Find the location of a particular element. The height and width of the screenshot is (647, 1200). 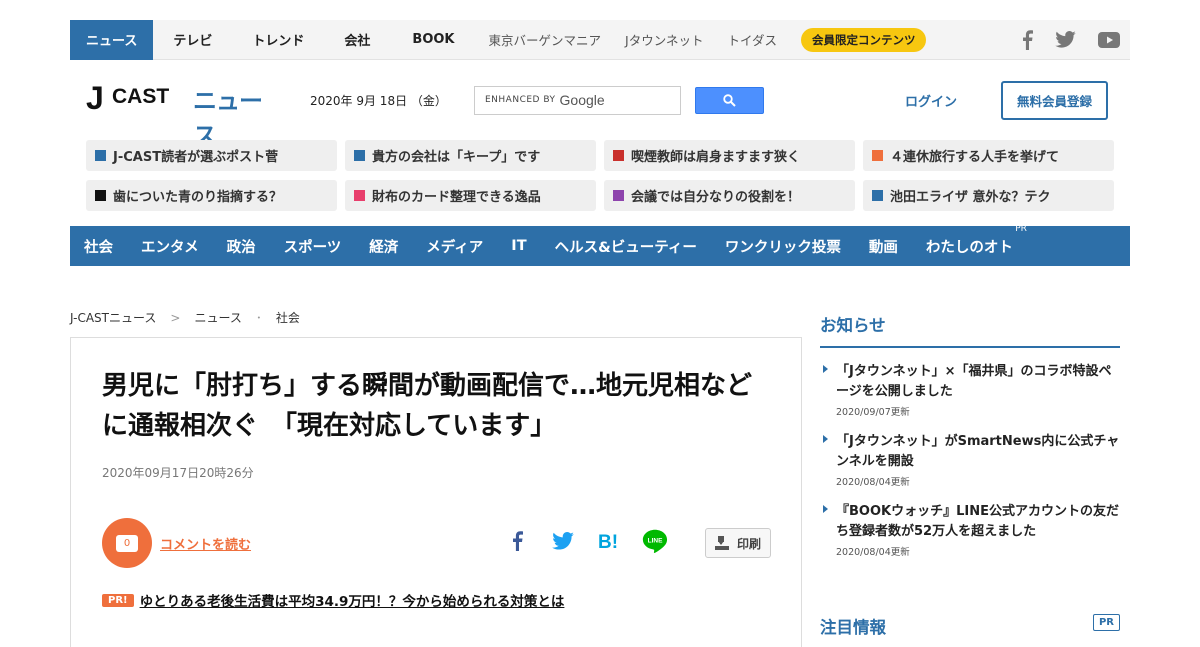

topnav-tab-toidas: トイダス is located at coordinates (752, 40).